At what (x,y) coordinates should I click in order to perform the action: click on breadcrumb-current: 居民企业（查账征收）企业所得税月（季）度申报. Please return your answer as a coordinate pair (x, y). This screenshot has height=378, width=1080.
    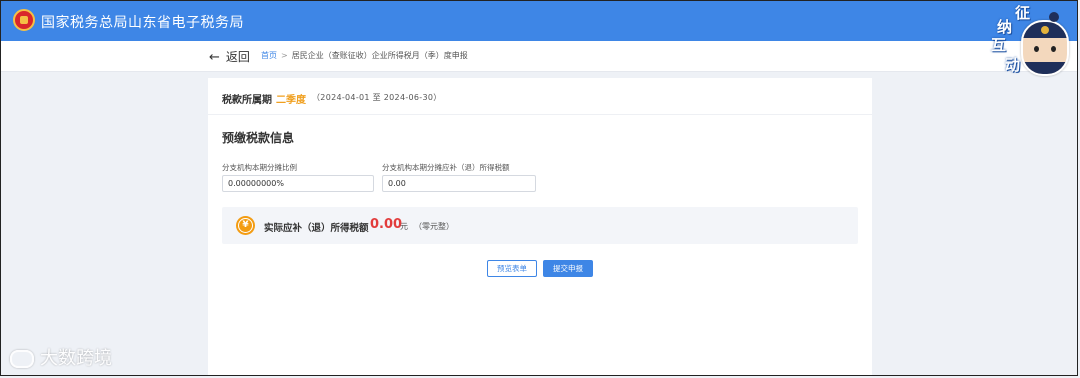
    Looking at the image, I should click on (379, 55).